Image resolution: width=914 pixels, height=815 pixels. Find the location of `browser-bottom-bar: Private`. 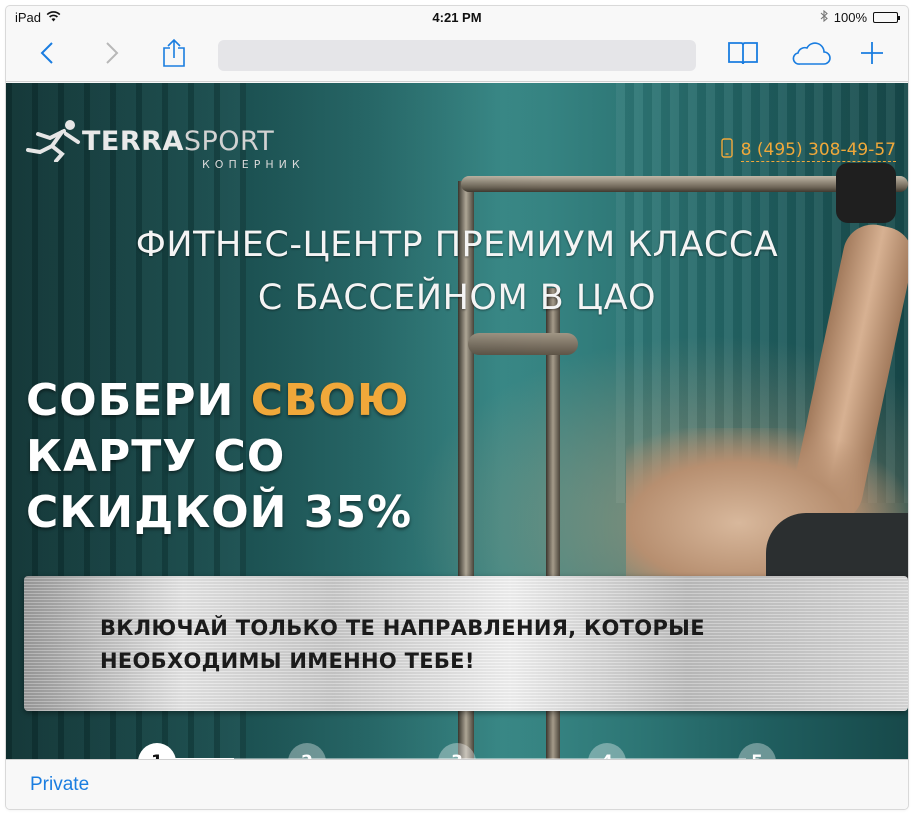

browser-bottom-bar: Private is located at coordinates (457, 784).